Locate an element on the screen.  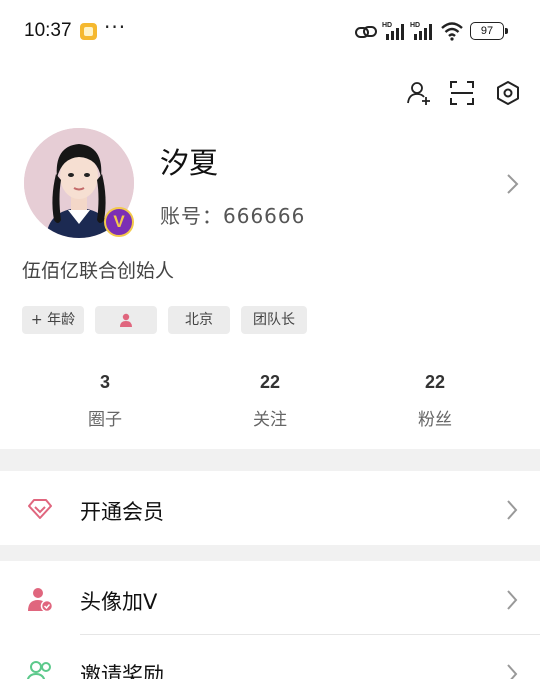
link-icon is located at coordinates (366, 32).